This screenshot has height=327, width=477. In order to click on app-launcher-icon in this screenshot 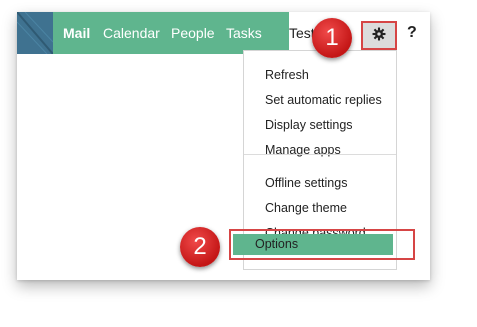, I will do `click(35, 33)`.